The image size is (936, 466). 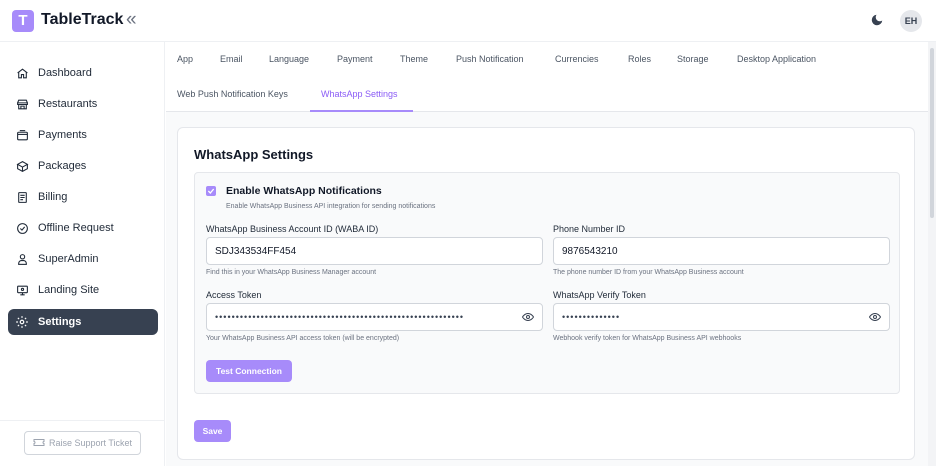 I want to click on sidebar-item-dashboard: Dashboard, so click(x=83, y=73).